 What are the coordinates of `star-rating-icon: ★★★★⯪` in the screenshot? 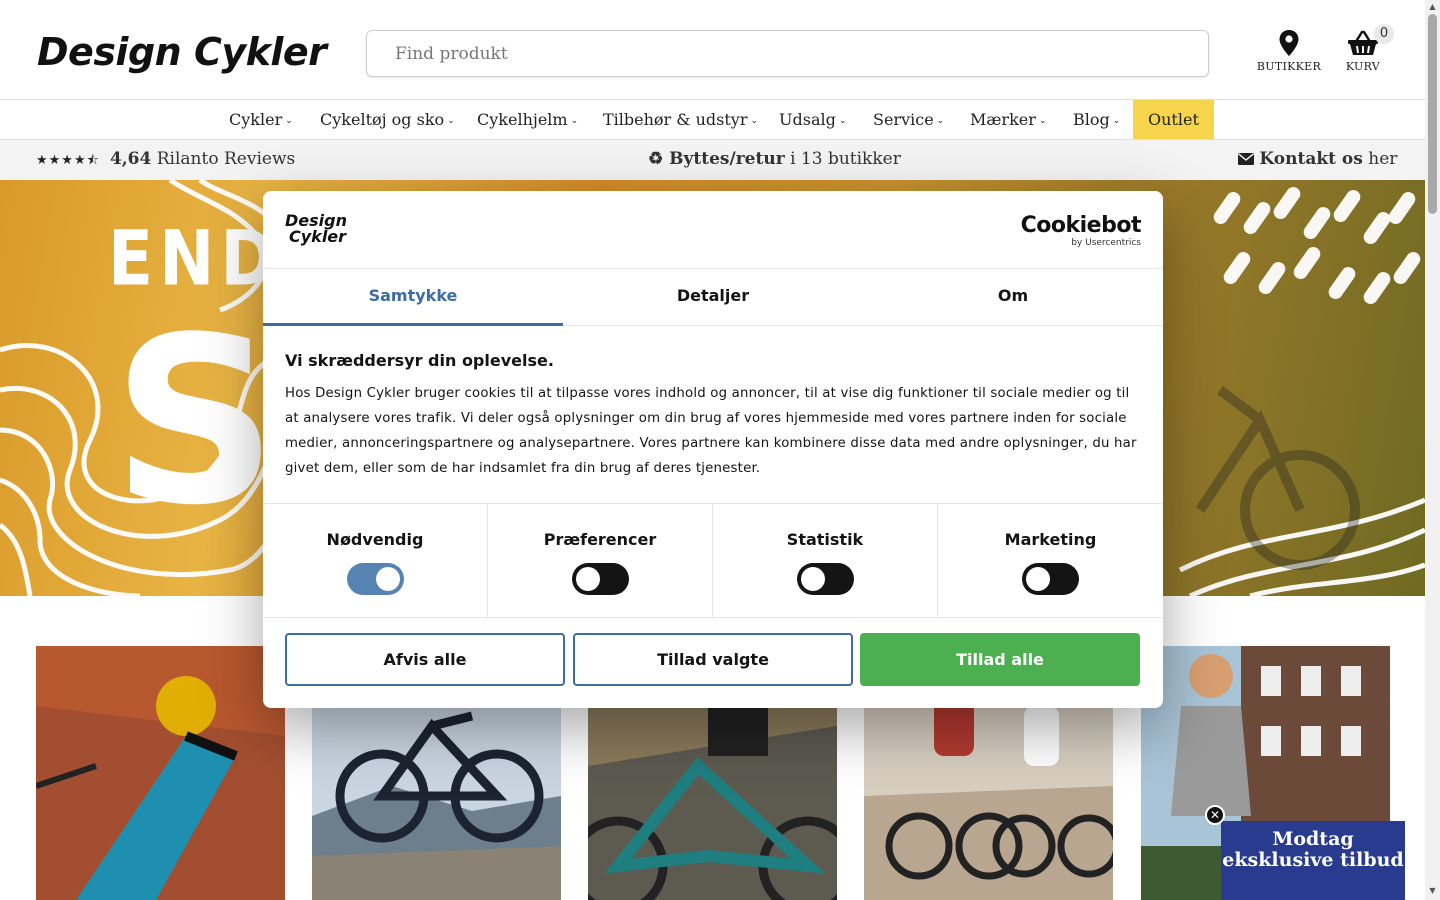 It's located at (68, 160).